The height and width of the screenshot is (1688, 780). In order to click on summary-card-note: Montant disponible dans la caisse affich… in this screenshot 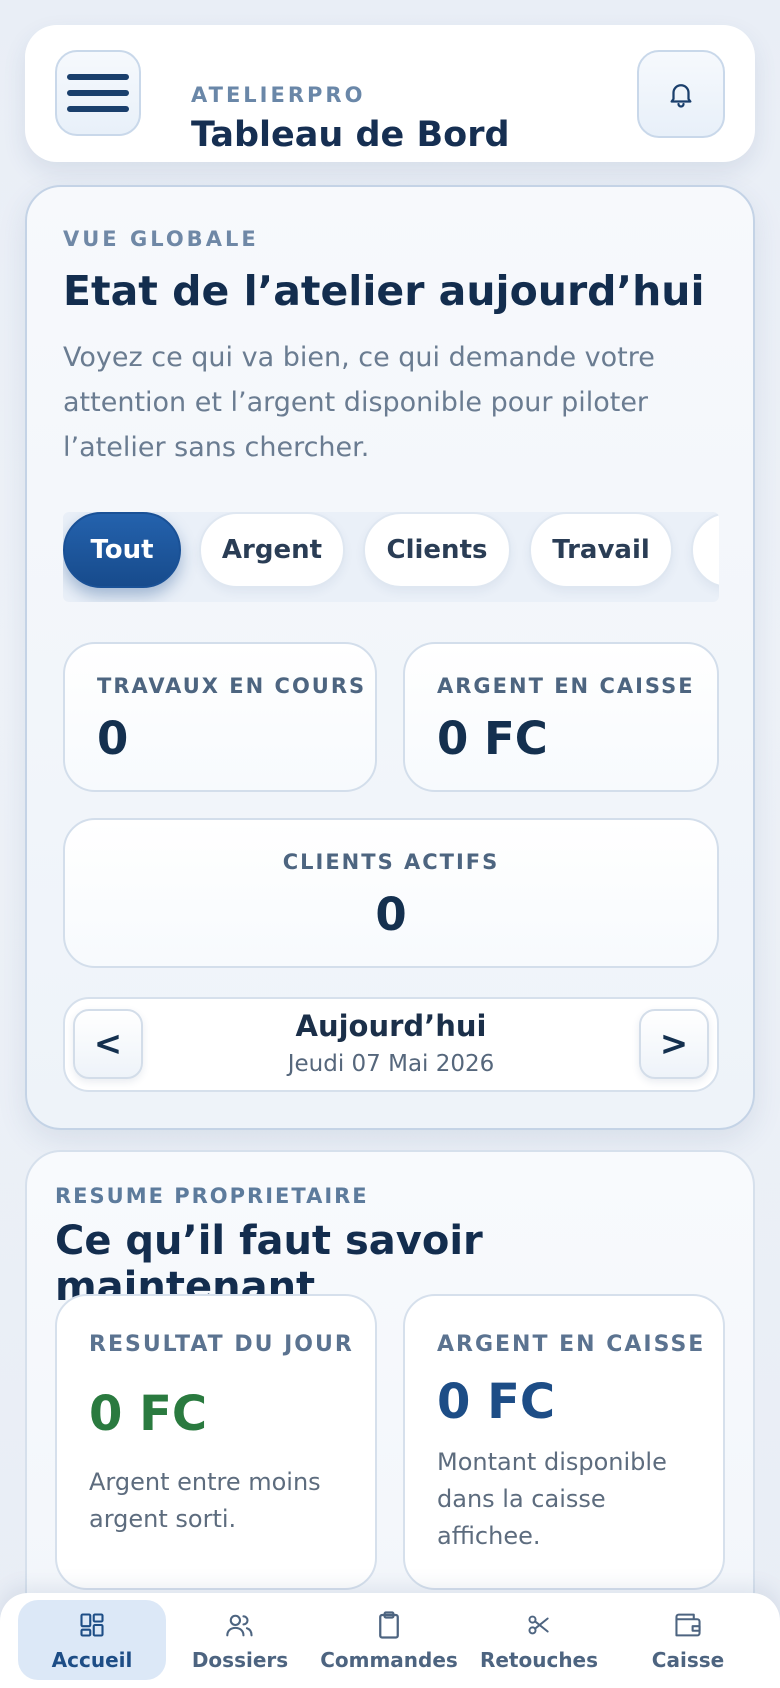, I will do `click(552, 1499)`.